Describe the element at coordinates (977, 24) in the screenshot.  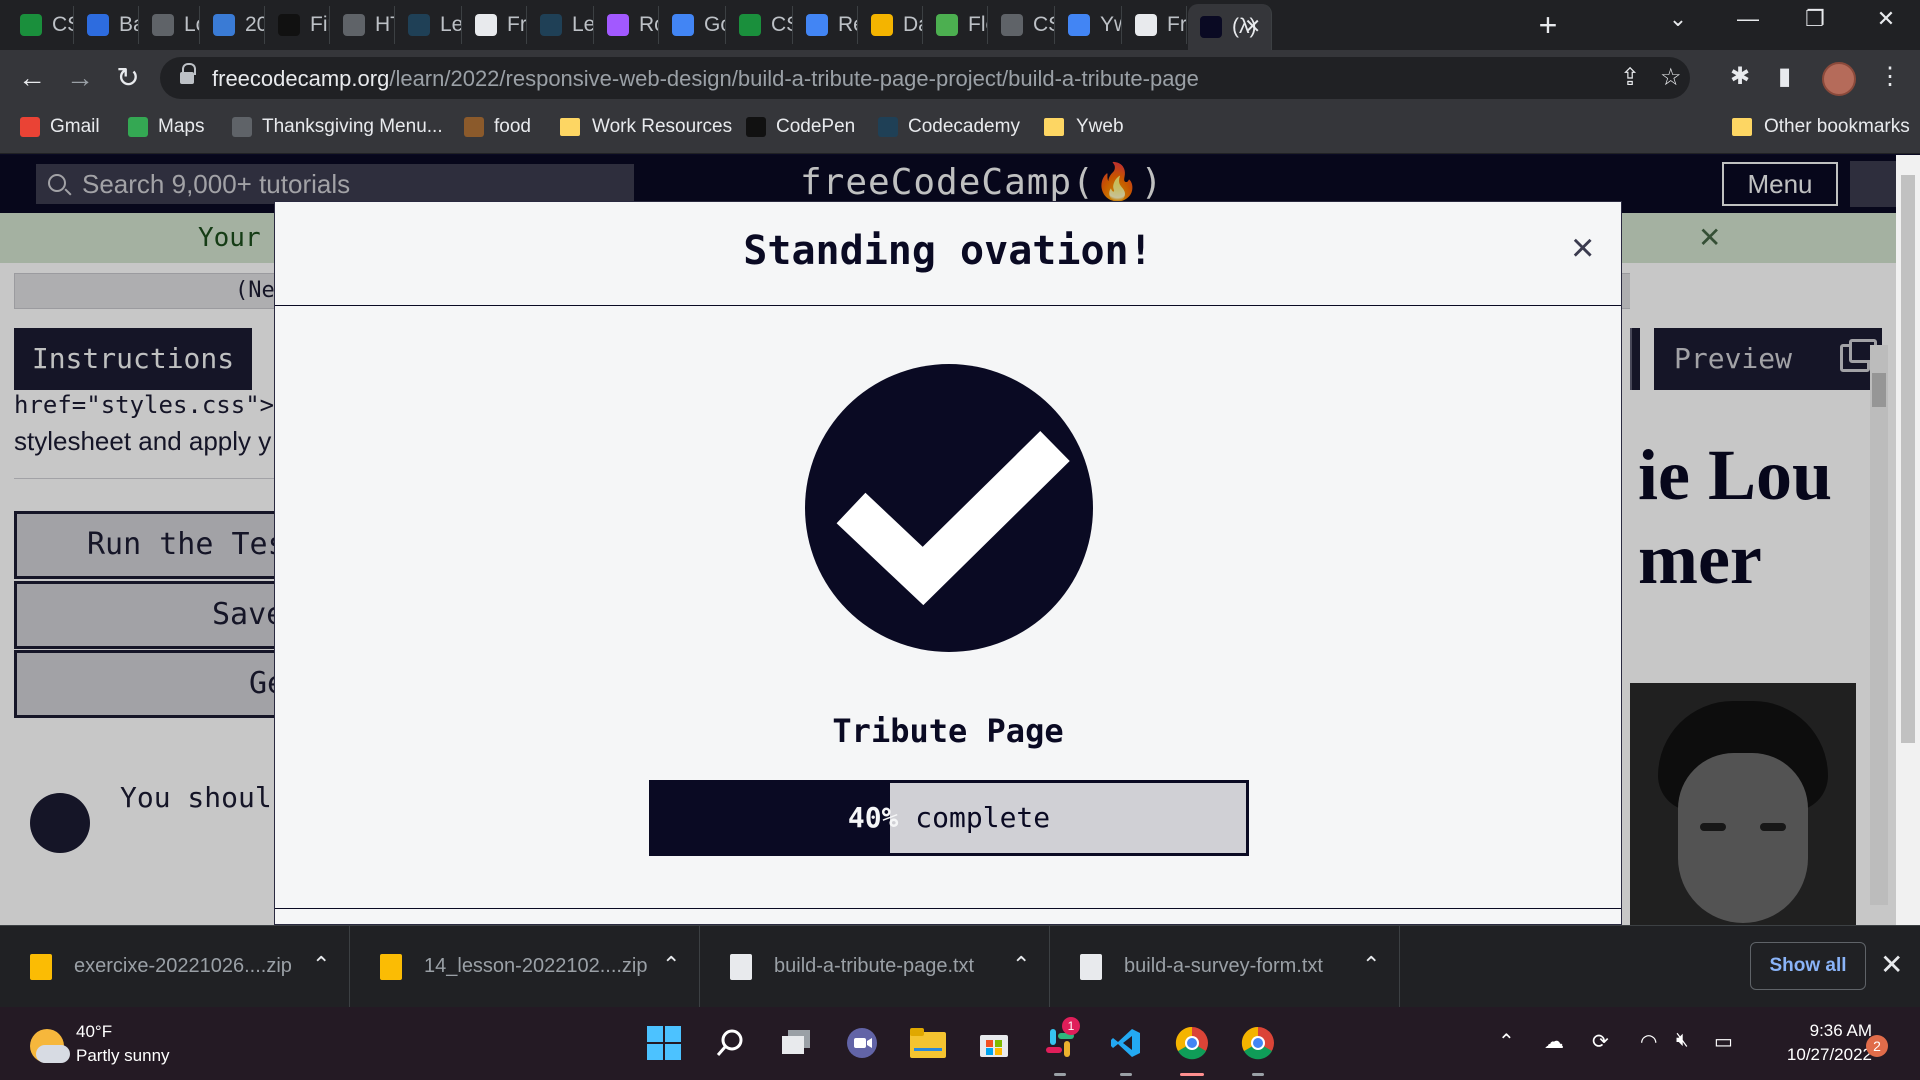
I see `tab-label: Fle` at that location.